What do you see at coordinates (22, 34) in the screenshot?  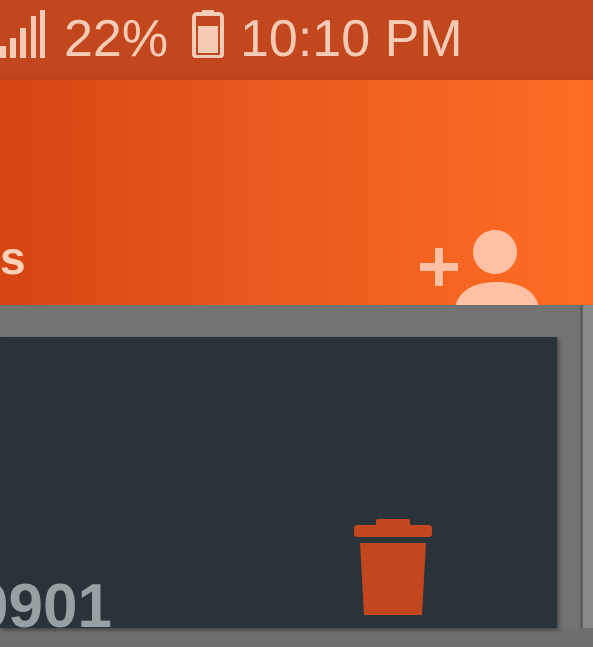 I see `signal-bars-icon` at bounding box center [22, 34].